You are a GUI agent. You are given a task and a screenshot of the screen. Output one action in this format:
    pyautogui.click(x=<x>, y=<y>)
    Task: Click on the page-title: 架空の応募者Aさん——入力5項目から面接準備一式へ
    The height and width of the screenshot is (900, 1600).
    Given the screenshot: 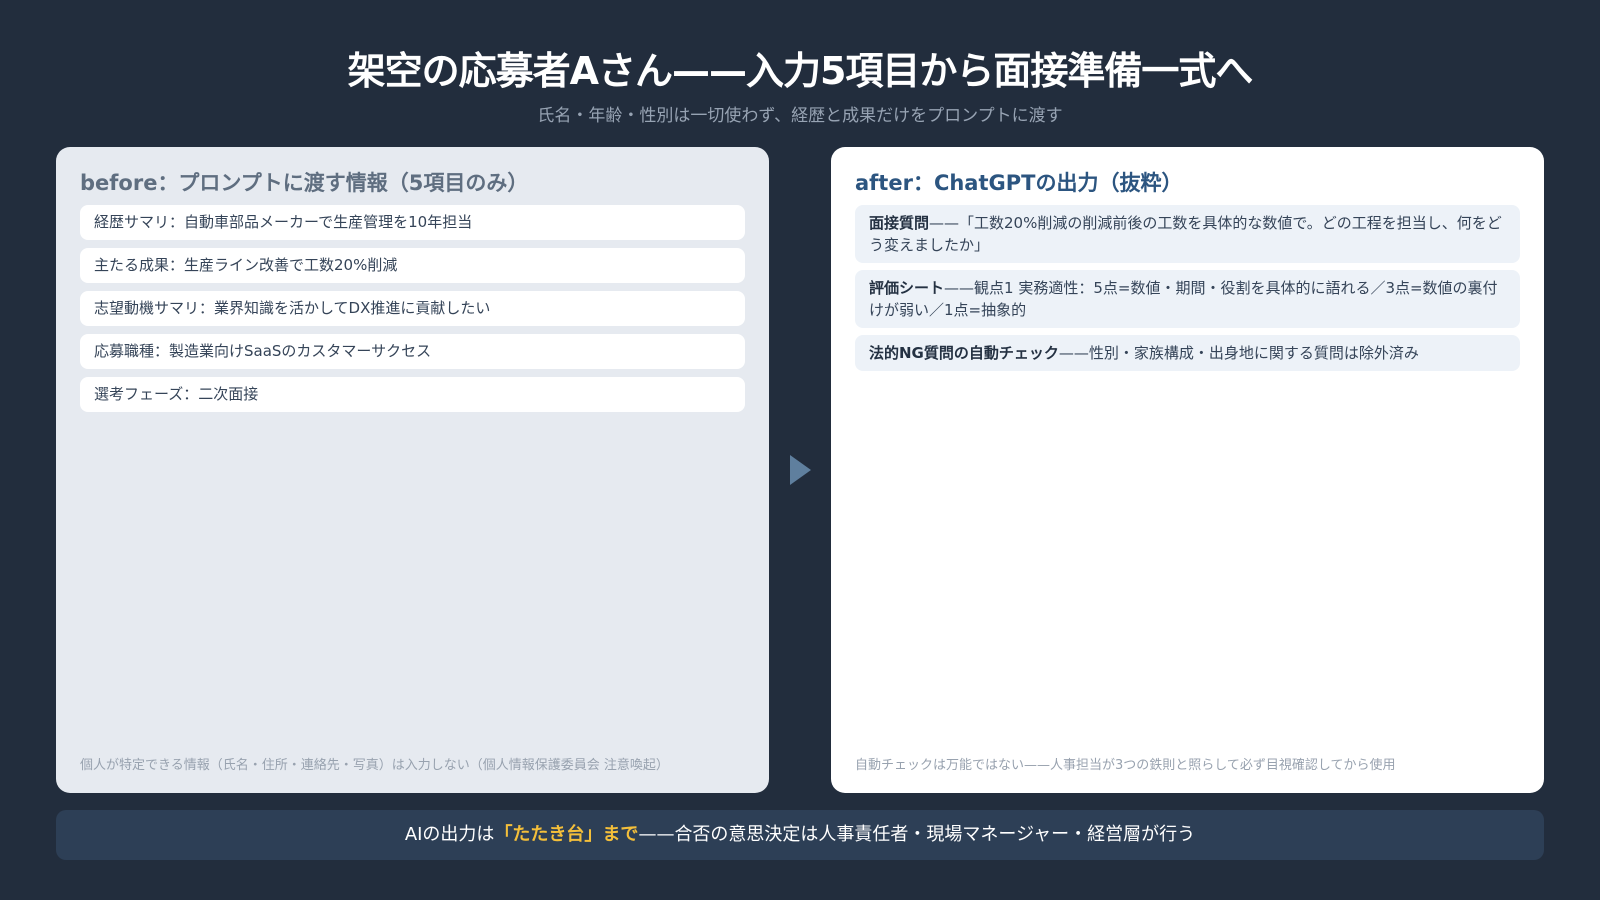 What is the action you would take?
    pyautogui.click(x=800, y=71)
    